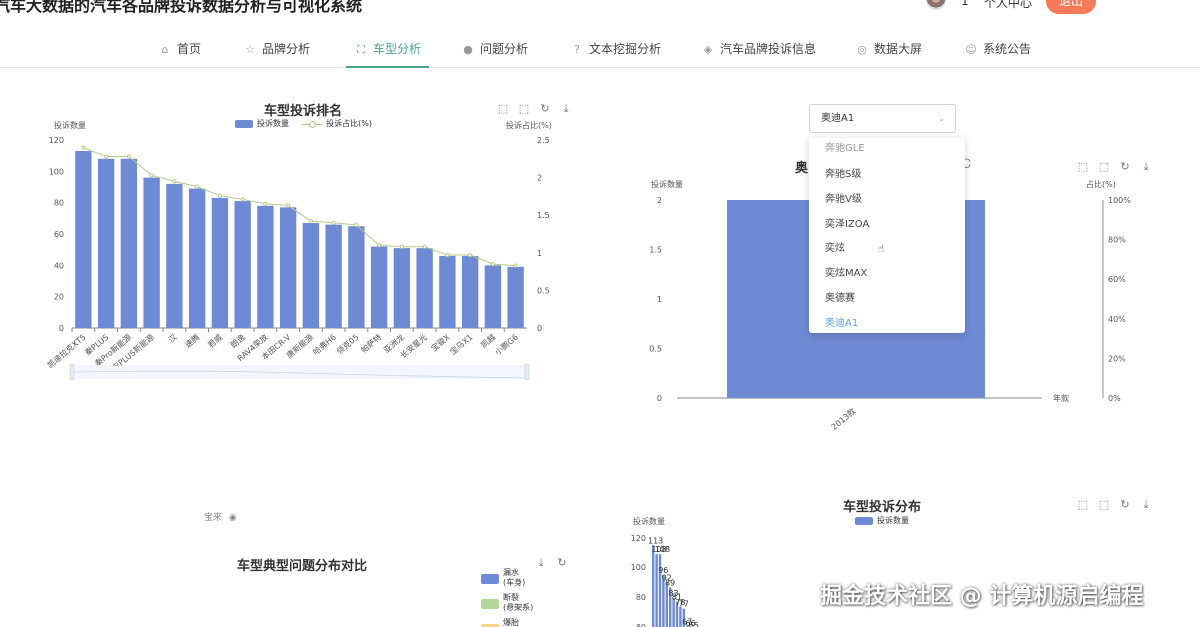 The height and width of the screenshot is (627, 1200). What do you see at coordinates (506, 344) in the screenshot?
I see `x-tick-label: 小鹏G6` at bounding box center [506, 344].